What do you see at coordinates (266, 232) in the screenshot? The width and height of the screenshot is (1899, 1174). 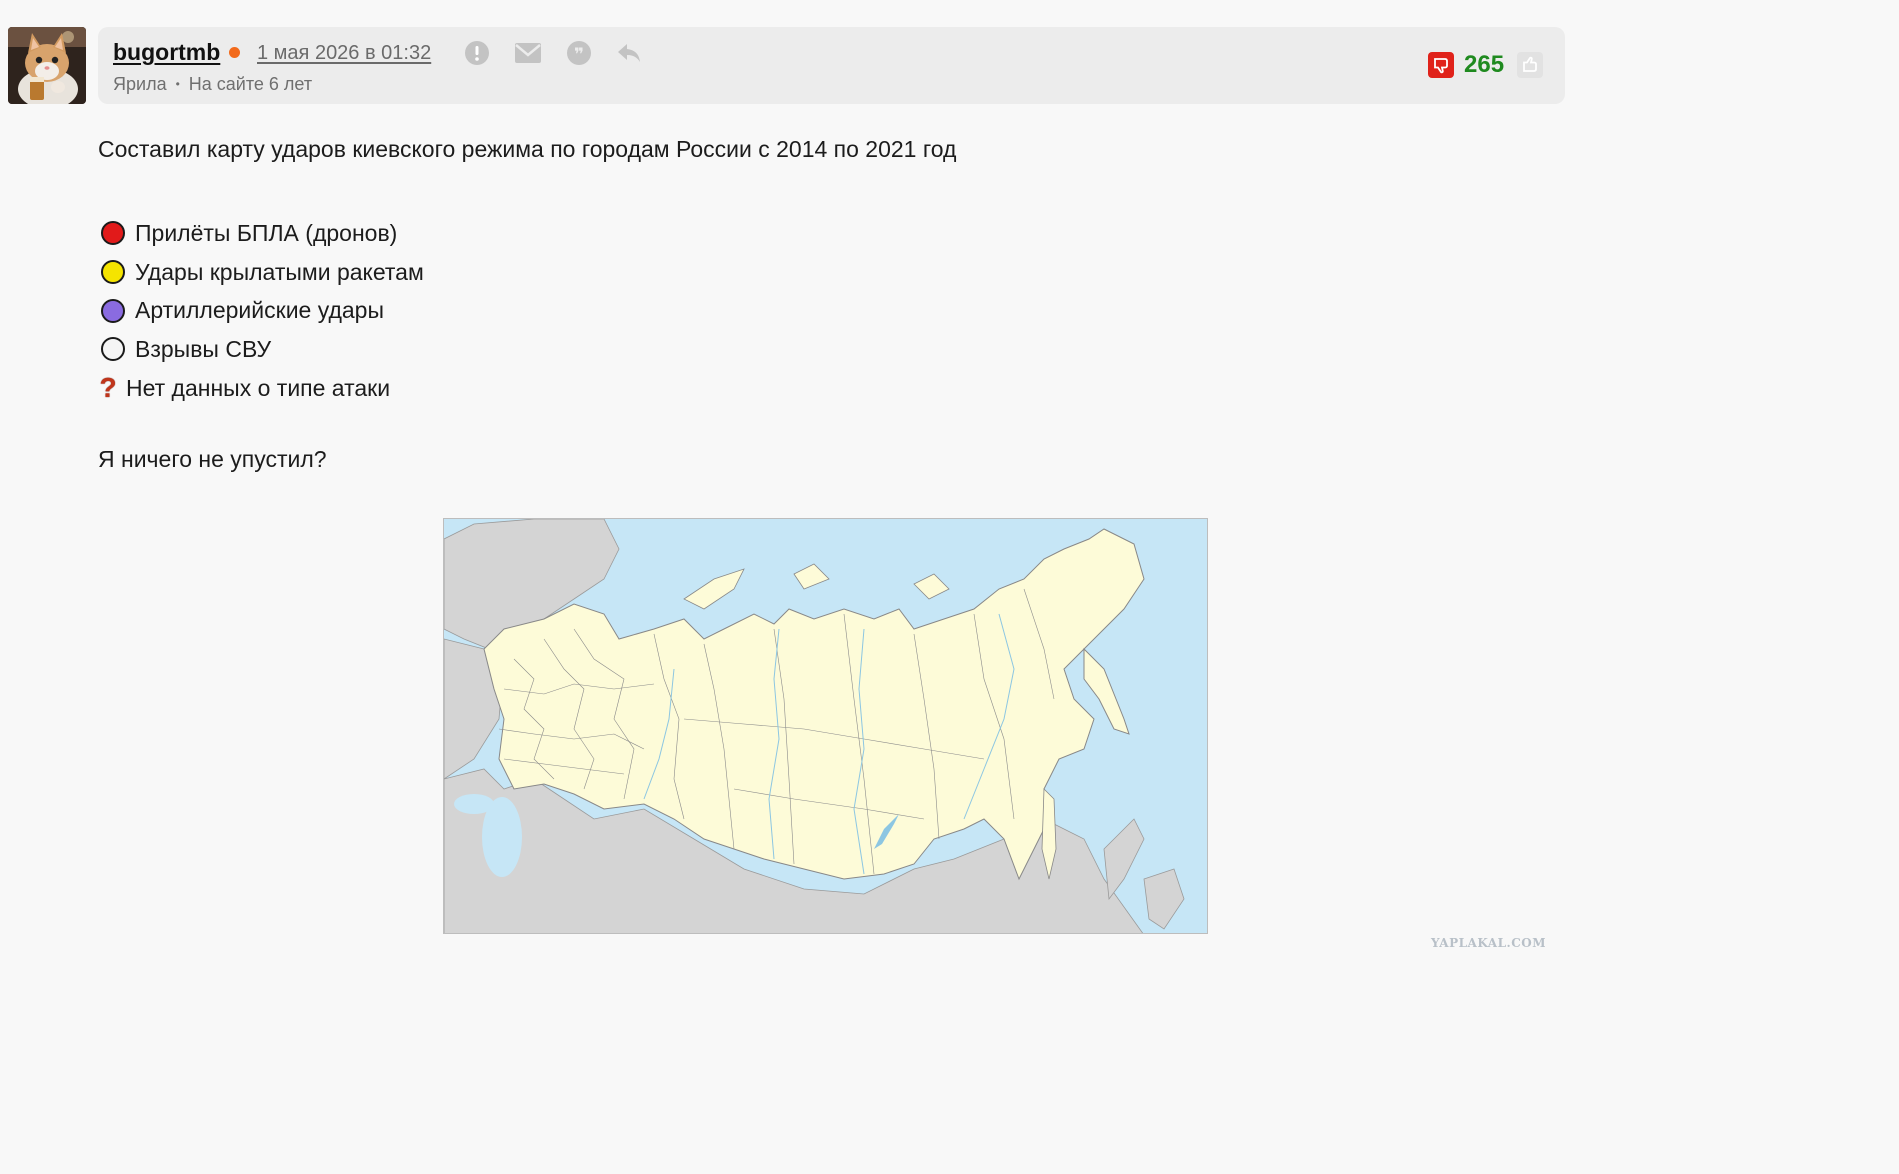 I see `legend-label: Прилёты БПЛА (дронов)` at bounding box center [266, 232].